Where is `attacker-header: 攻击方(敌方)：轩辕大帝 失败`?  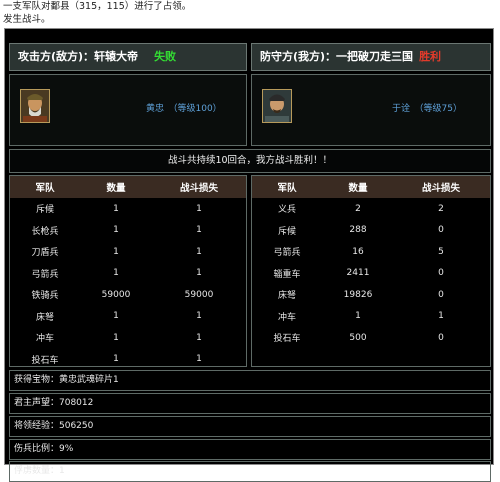
attacker-header: 攻击方(敌方)：轩辕大帝 失败 is located at coordinates (128, 57).